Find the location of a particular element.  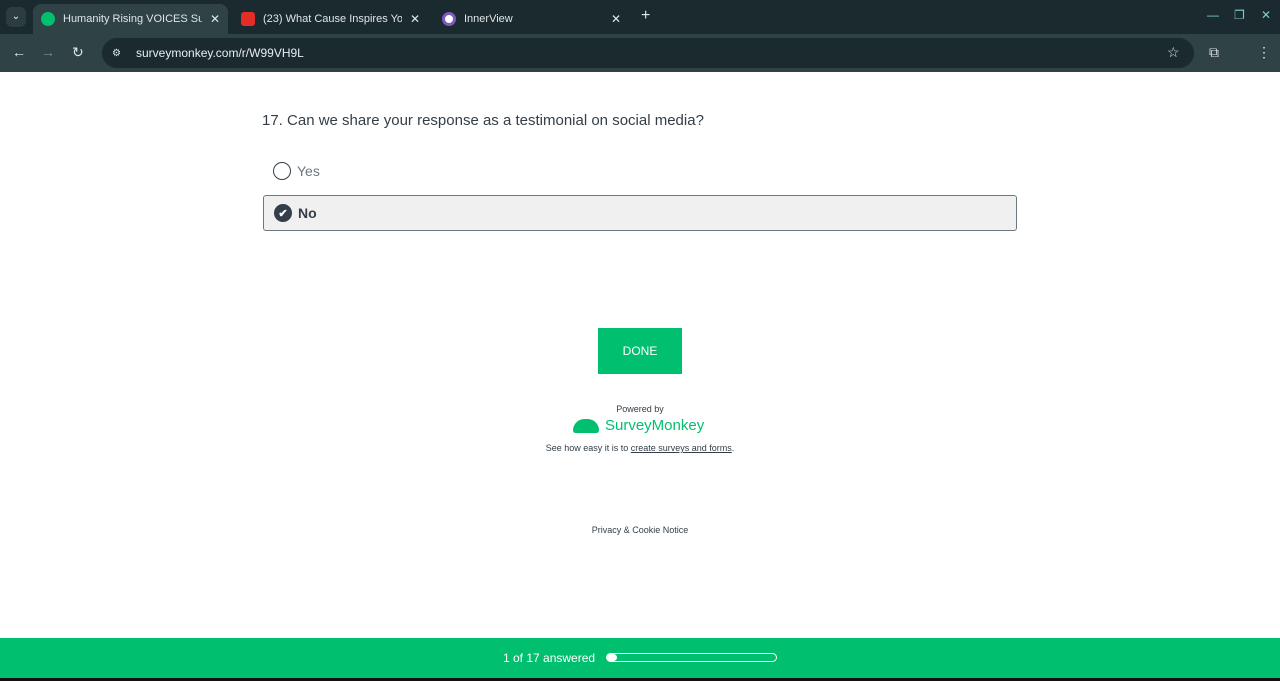

new-tab-icon: + is located at coordinates (645, 16).